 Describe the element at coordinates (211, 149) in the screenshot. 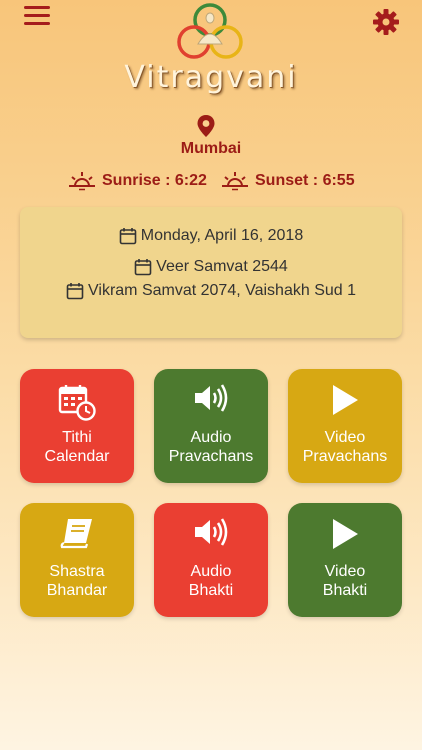

I see `city-name: Mumbai` at that location.